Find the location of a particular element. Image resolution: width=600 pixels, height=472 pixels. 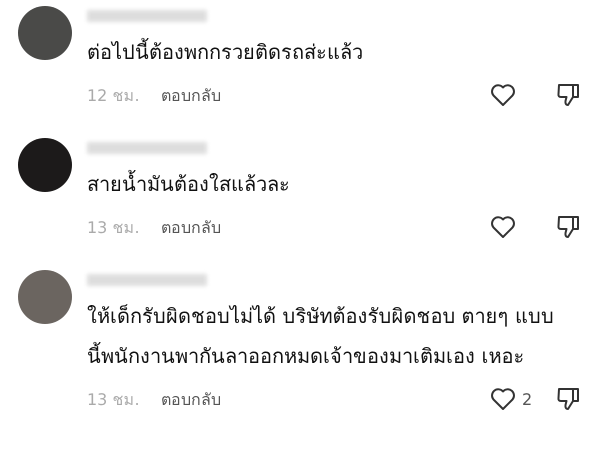

comment-text: ให้เด็กรับผิดชอบไม่ได้ บริษัทต้องรับผิดชอบ ตายๆ แบบนี้พนักงานพากันลาออกหมดเจ้าของมาเติมเอง เหอะ is located at coordinates (321, 336).